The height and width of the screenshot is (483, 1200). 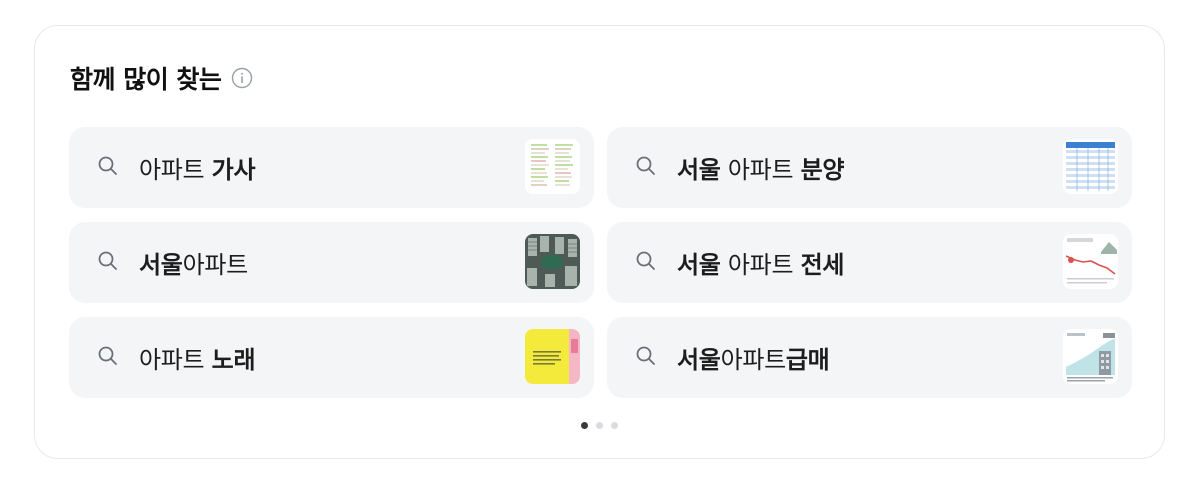 I want to click on section-title: 함께 많이 찾는, so click(x=146, y=79).